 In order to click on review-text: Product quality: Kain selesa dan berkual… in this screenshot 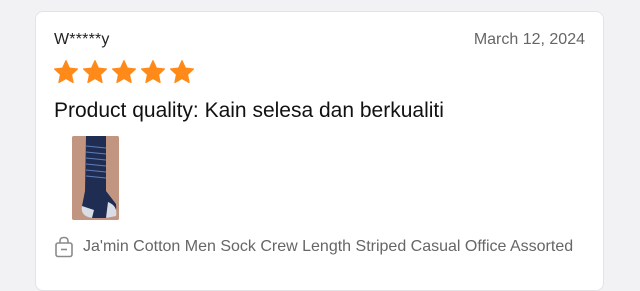, I will do `click(249, 110)`.